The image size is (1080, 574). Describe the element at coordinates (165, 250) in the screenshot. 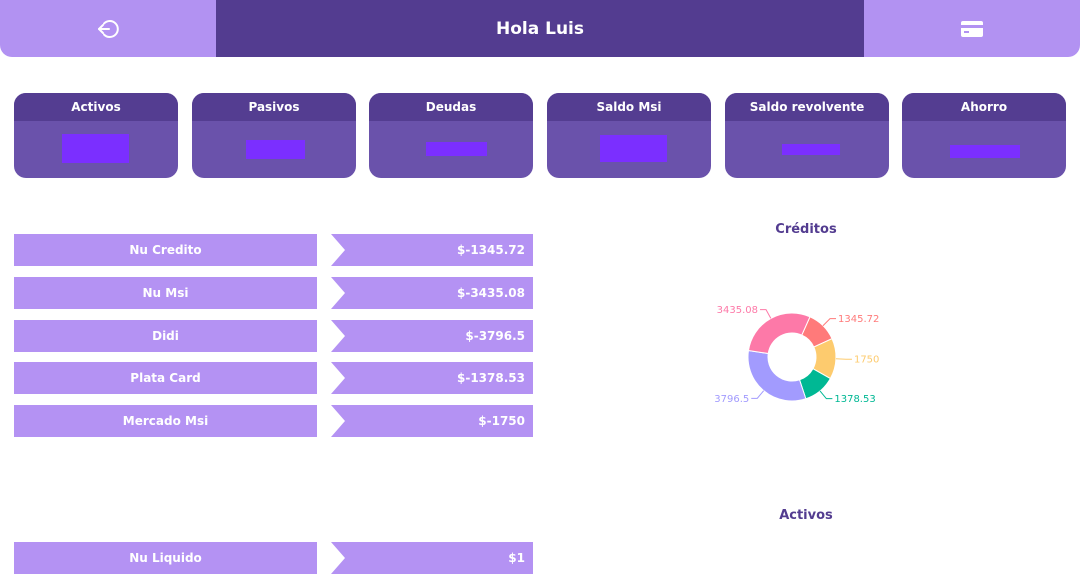

I see `credit-row-name: Nu Credito` at that location.